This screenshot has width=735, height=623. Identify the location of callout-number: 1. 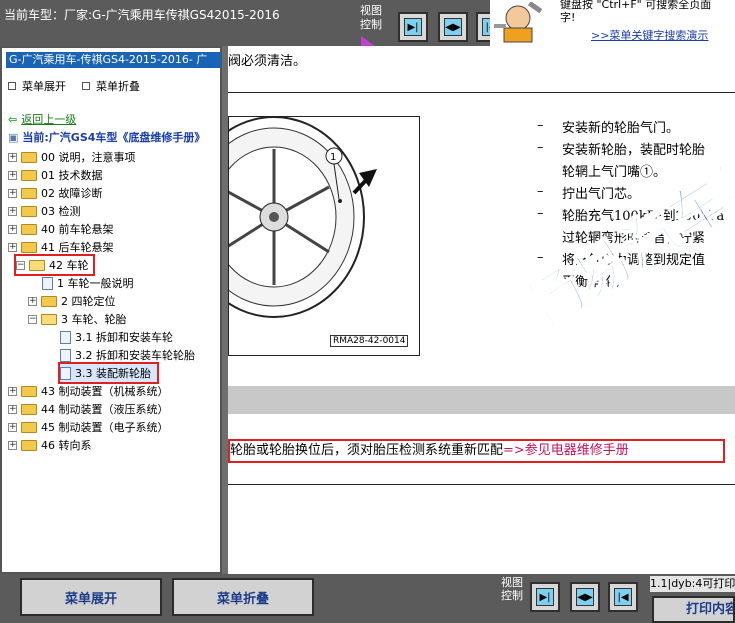
(333, 157).